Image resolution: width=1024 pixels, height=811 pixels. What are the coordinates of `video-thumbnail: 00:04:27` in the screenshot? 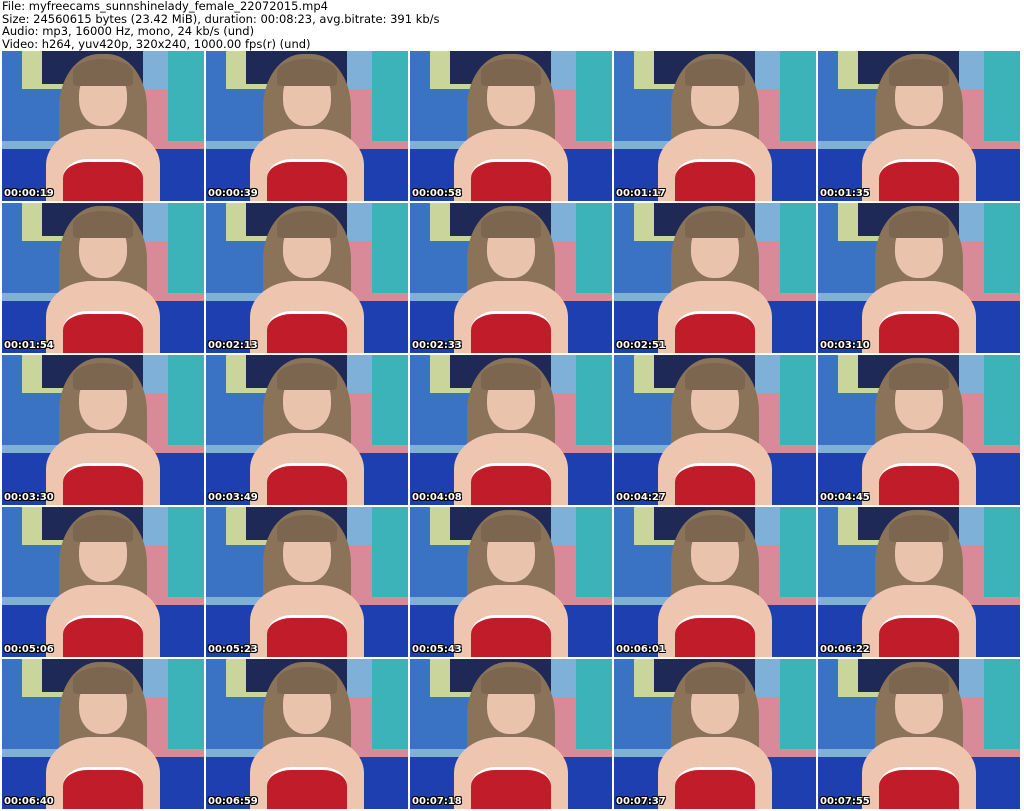 It's located at (715, 430).